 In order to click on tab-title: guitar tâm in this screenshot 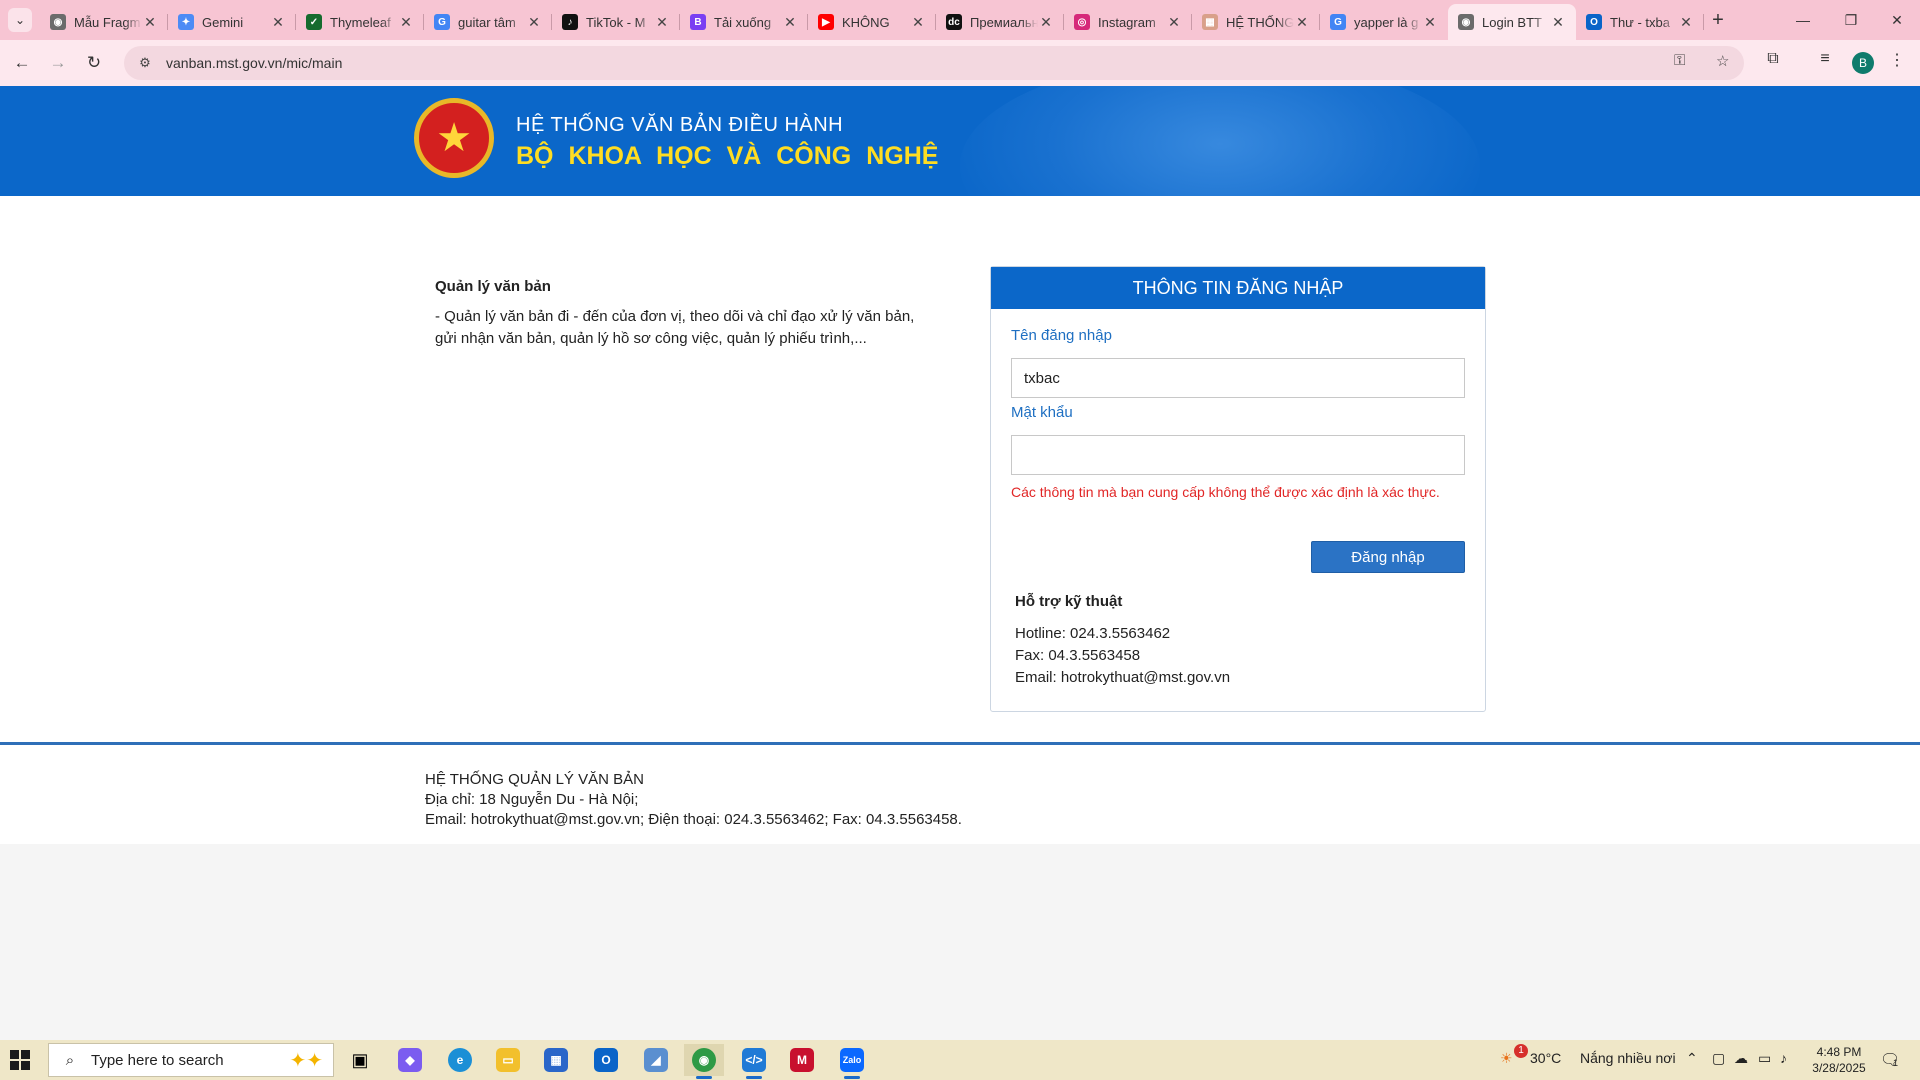, I will do `click(487, 22)`.